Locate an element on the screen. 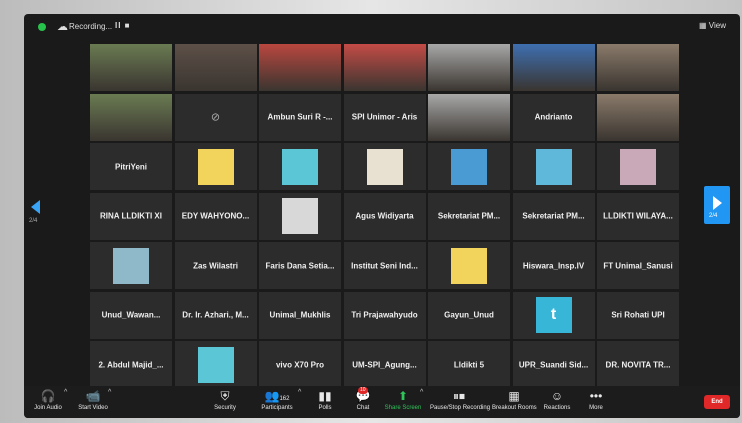 This screenshot has height=423, width=742. participant-name: Agus Widiyarta is located at coordinates (384, 216).